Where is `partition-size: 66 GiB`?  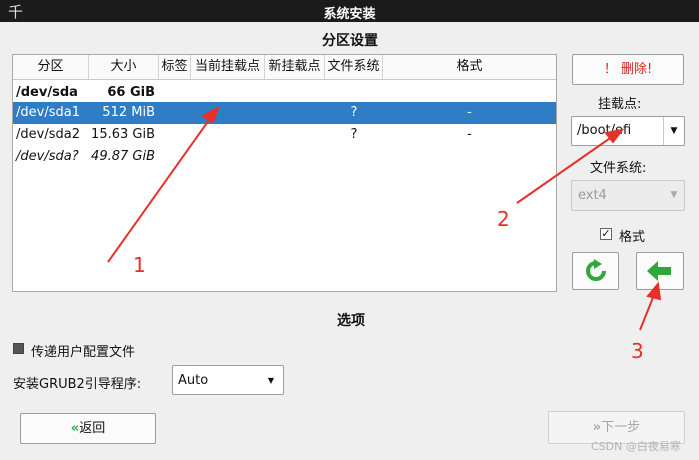
partition-size: 66 GiB is located at coordinates (131, 92).